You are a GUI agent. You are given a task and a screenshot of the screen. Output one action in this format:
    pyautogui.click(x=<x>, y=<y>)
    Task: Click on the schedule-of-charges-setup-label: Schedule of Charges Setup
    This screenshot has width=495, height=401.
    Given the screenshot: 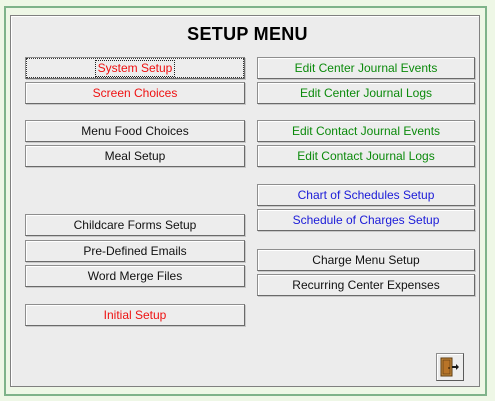 What is the action you would take?
    pyautogui.click(x=366, y=220)
    